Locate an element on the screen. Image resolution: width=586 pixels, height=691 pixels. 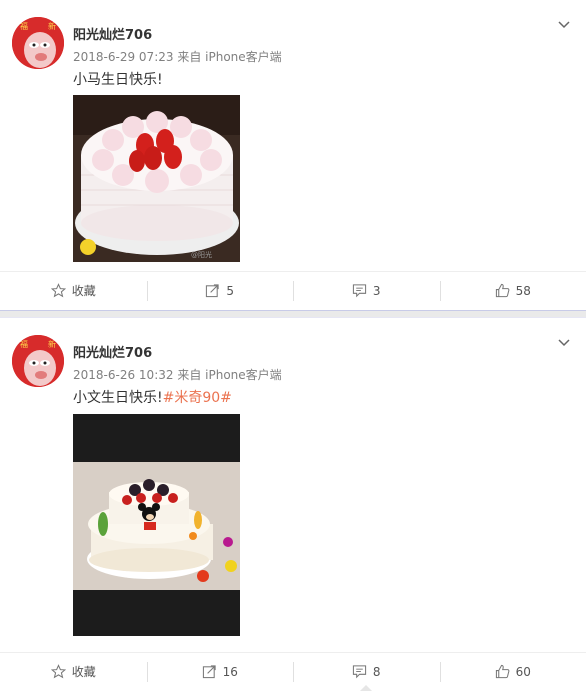
repost-button: 5 is located at coordinates (220, 290).